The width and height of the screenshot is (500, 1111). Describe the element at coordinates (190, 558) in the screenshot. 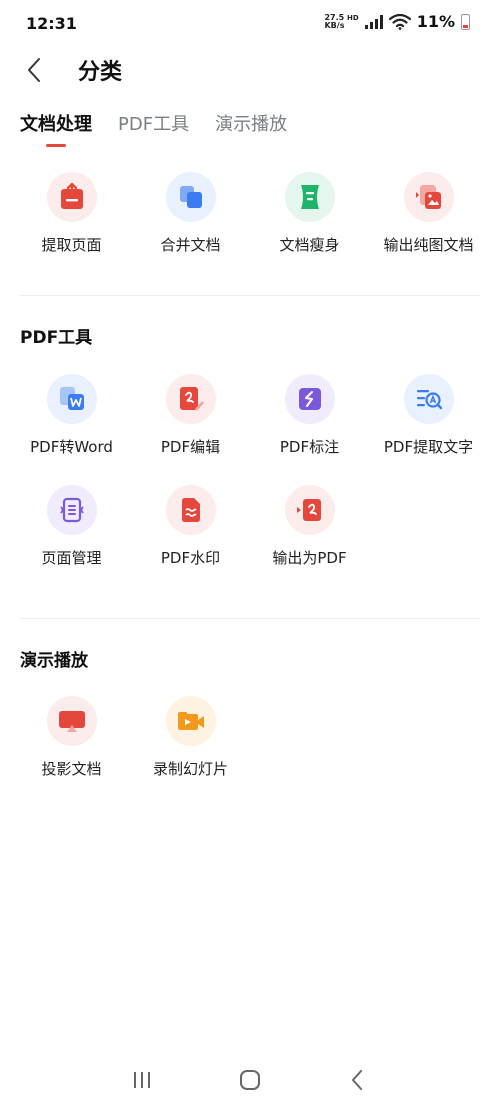

I see `tool-label: PDF水印` at that location.